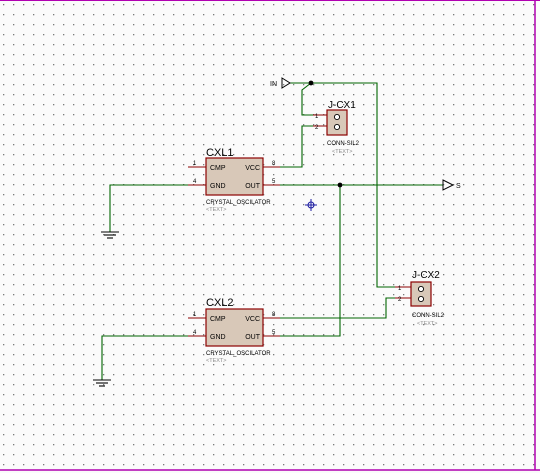  What do you see at coordinates (337, 127) in the screenshot?
I see `jcx1-pin2-hole` at bounding box center [337, 127].